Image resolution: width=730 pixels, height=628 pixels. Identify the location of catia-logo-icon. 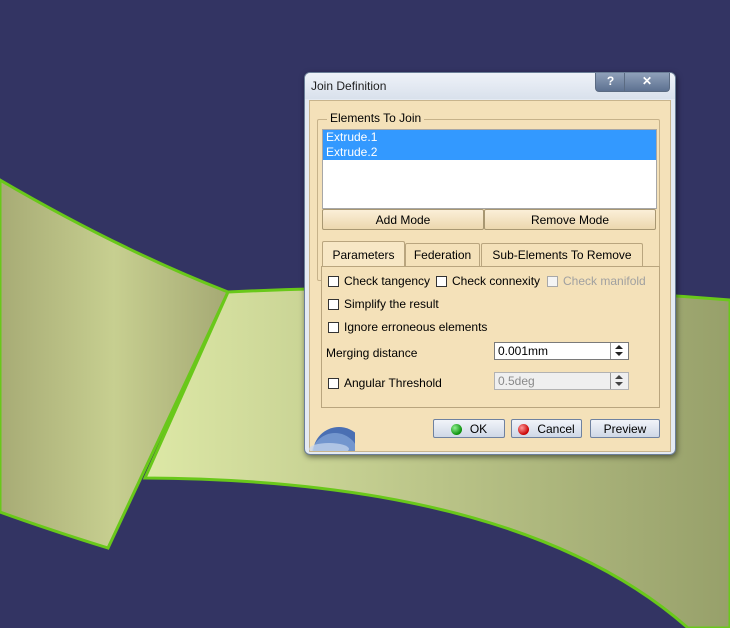
(332, 439).